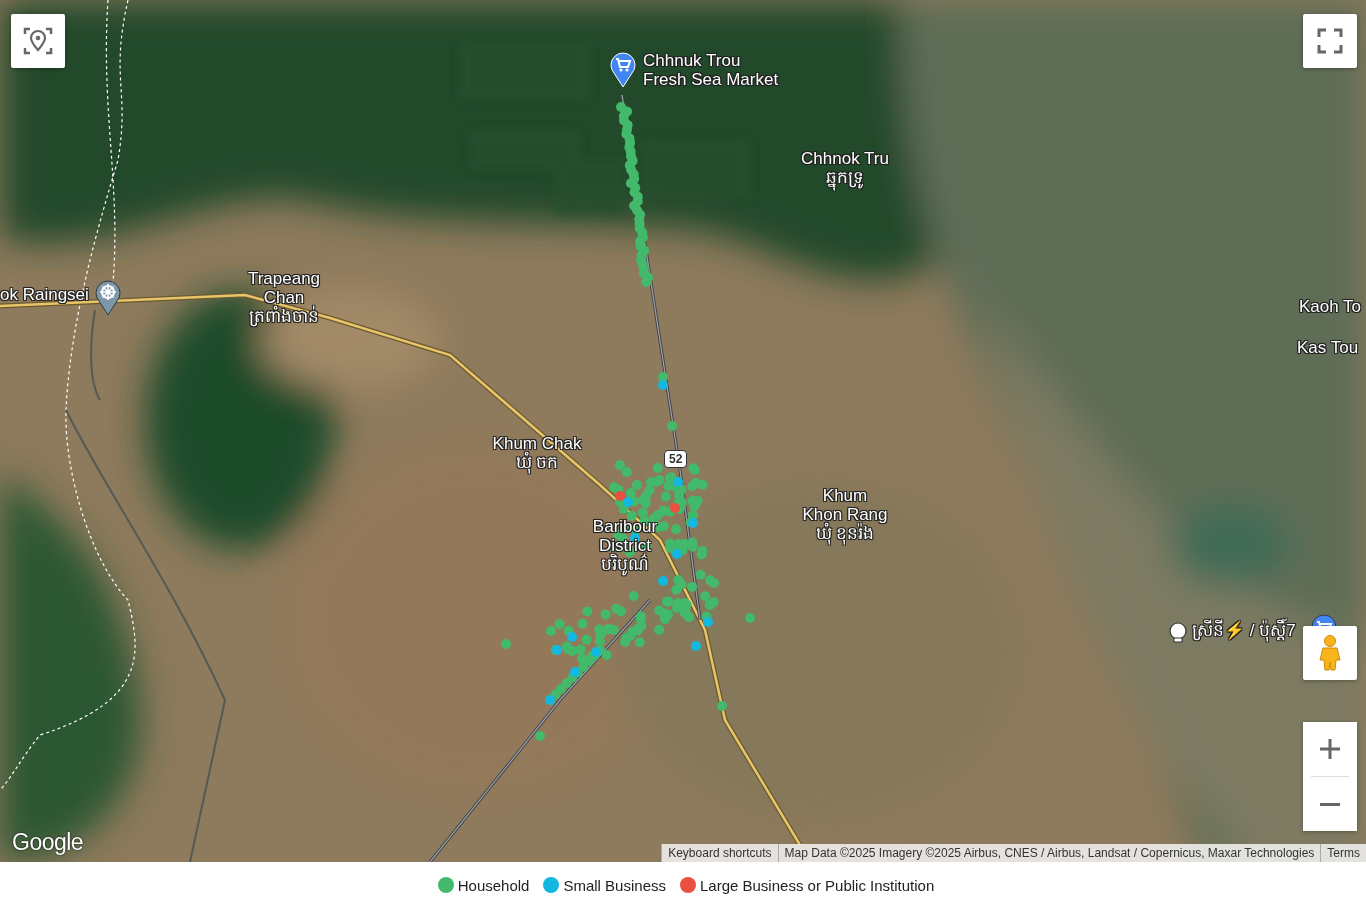 The height and width of the screenshot is (908, 1366). I want to click on legend-label: Large Business or Public Institution, so click(817, 885).